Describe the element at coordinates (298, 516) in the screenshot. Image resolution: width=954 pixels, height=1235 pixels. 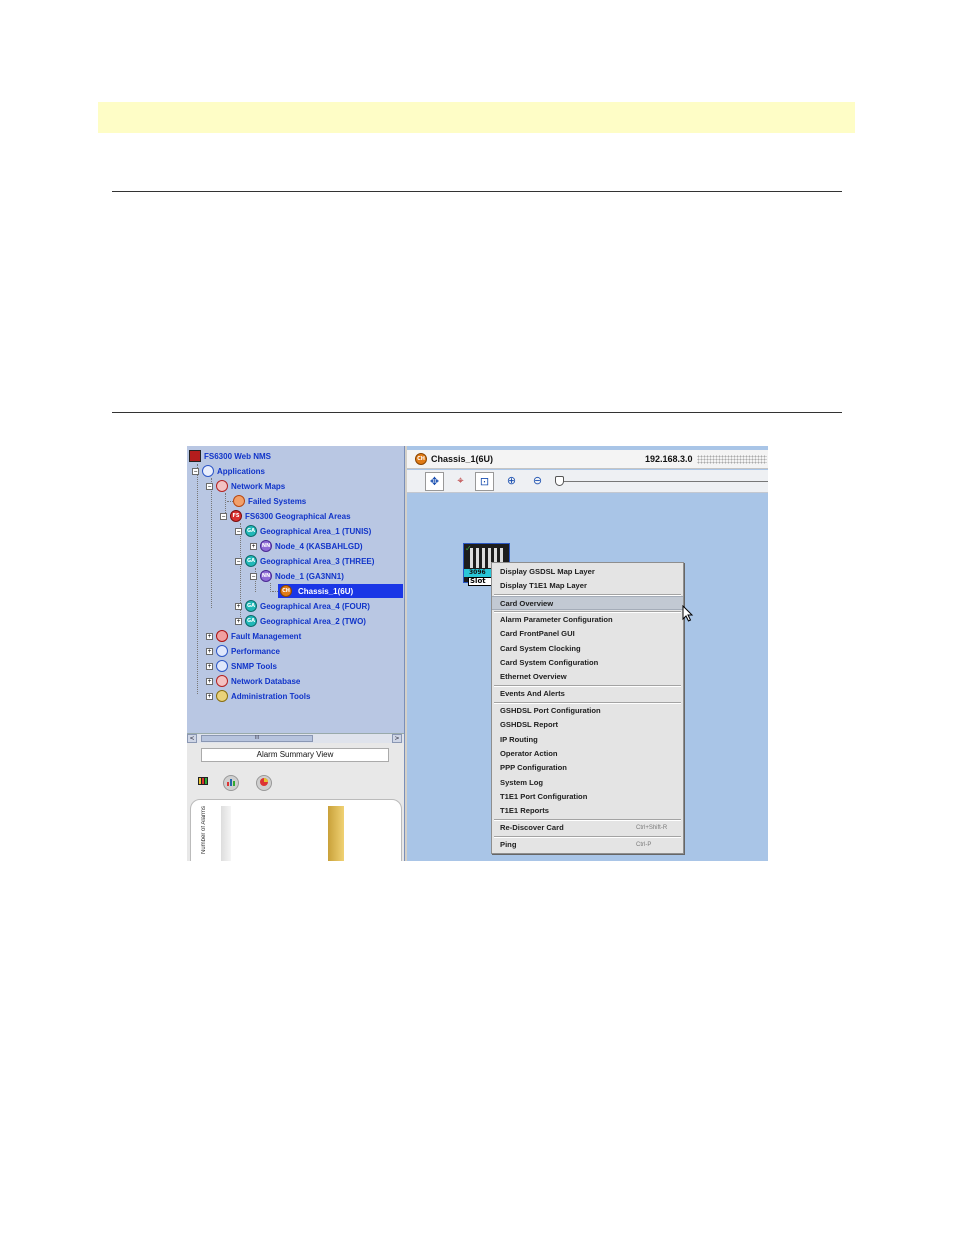
I see `tree-item-label: FS6300 Geographical Areas` at that location.